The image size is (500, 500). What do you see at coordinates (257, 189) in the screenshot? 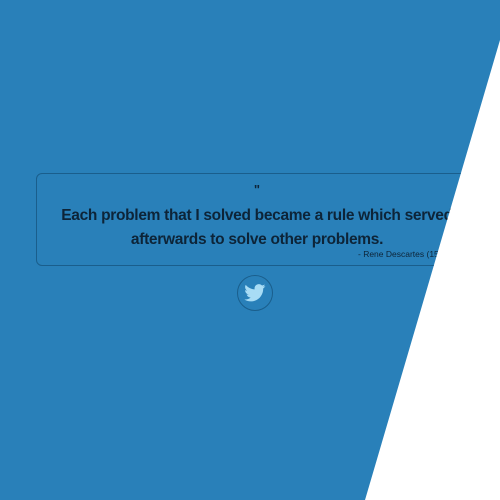
I see `quote-open-mark: "` at bounding box center [257, 189].